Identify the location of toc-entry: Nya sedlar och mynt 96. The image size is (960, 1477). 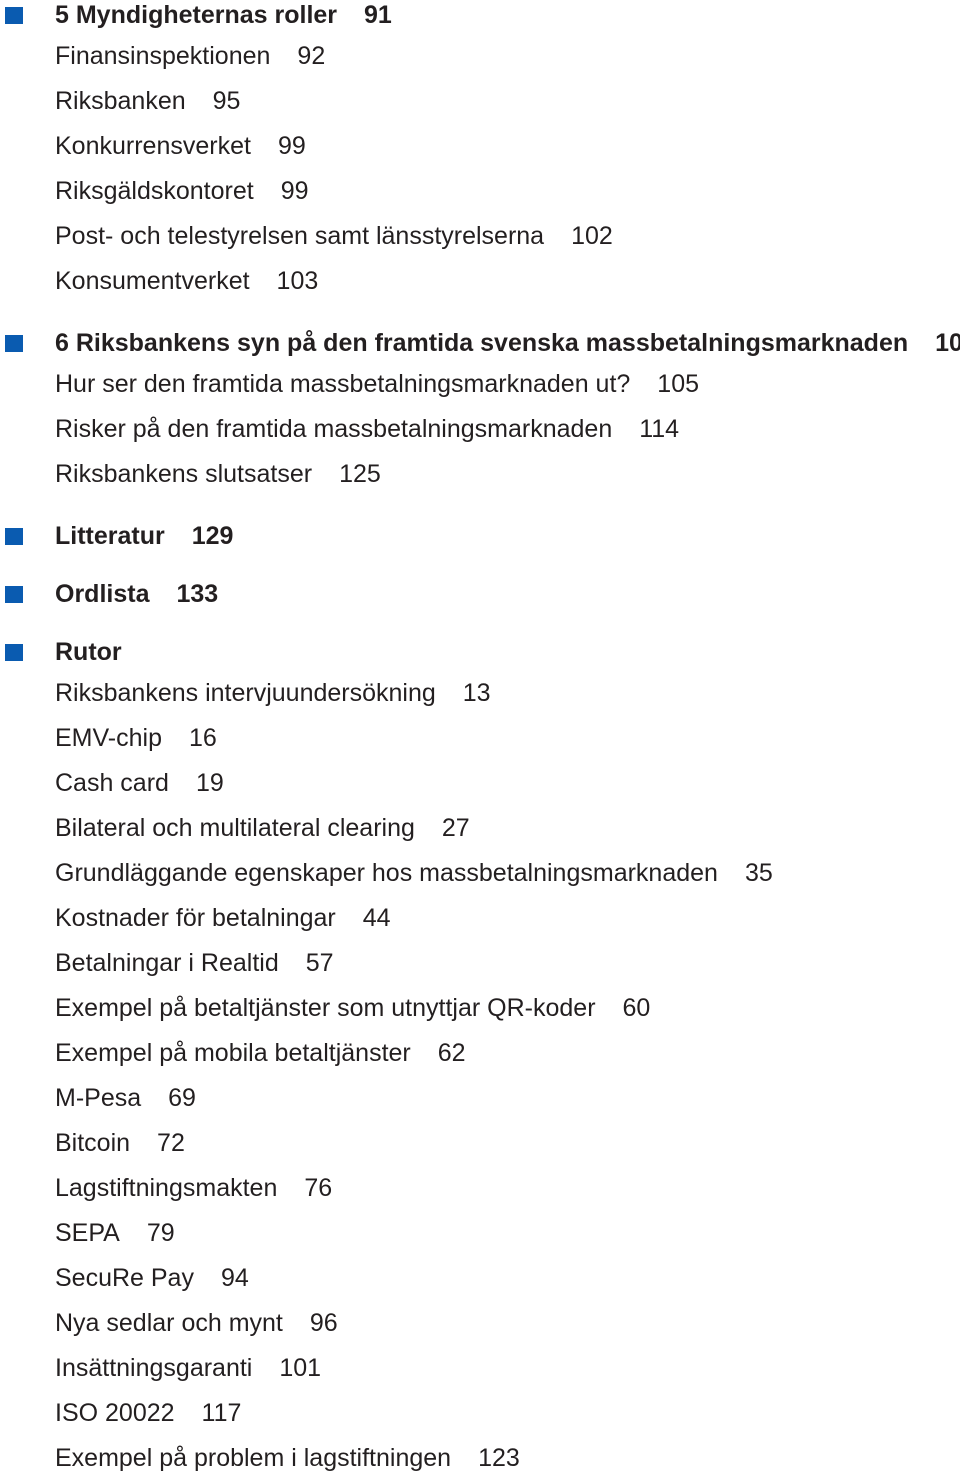
(196, 1323).